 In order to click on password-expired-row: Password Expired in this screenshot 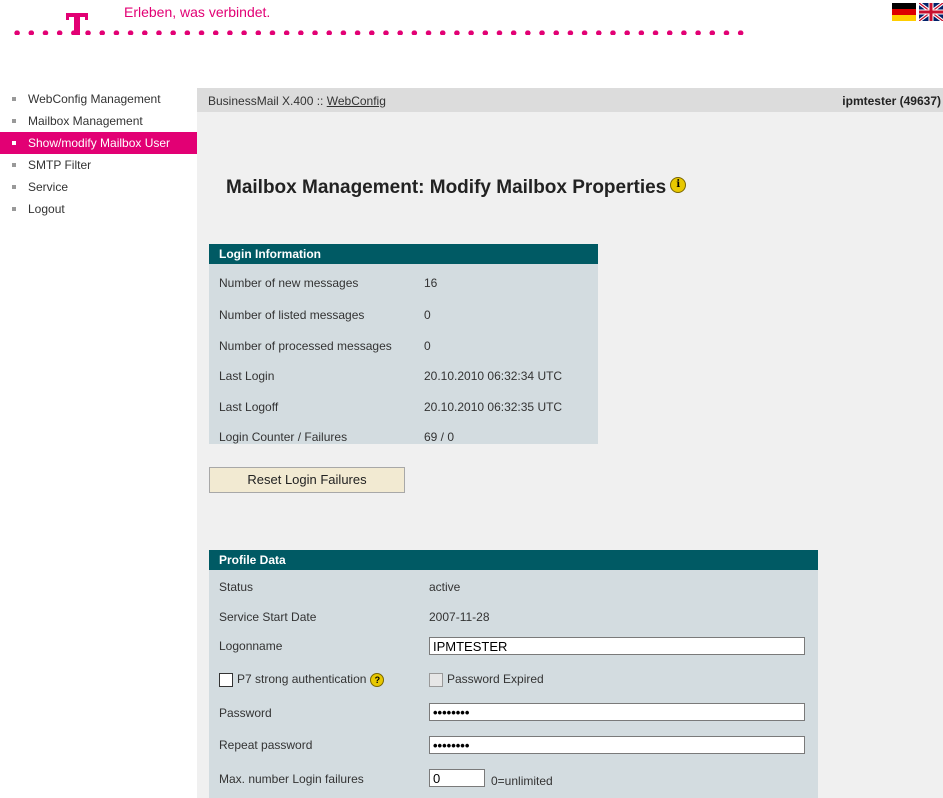, I will do `click(486, 679)`.